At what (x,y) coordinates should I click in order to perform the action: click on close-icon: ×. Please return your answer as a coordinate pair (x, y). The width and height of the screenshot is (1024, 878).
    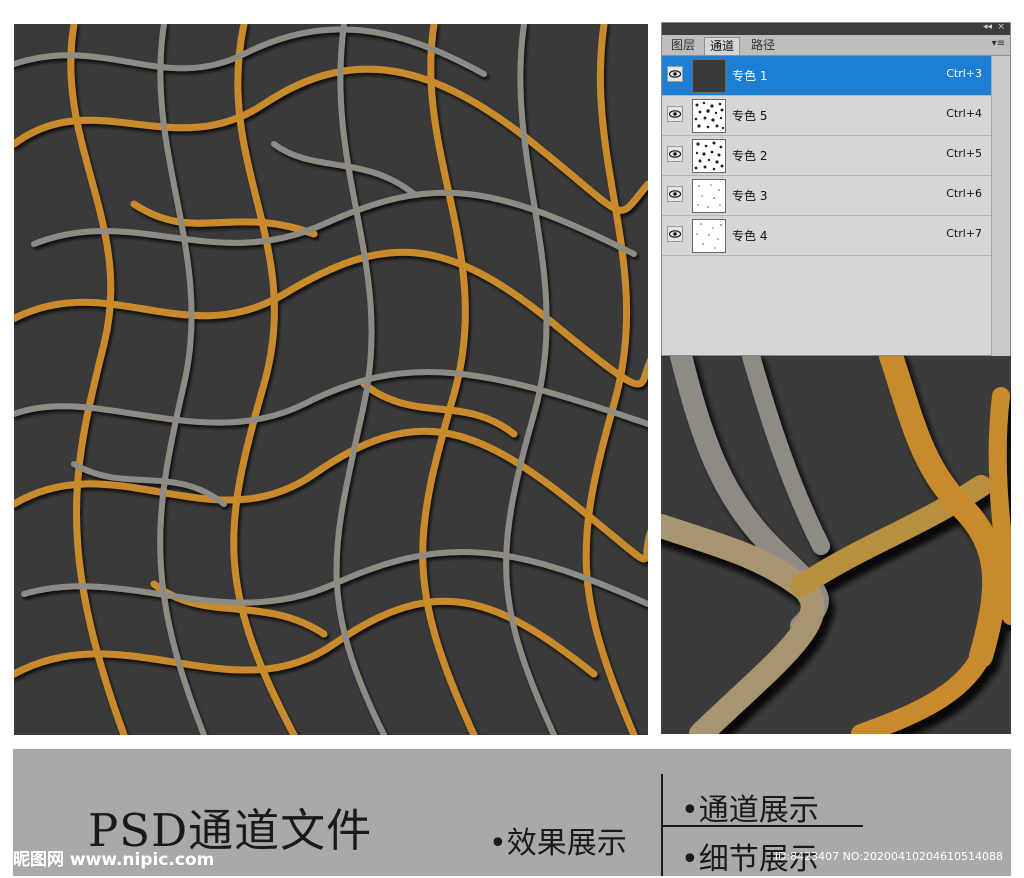
    Looking at the image, I should click on (1001, 27).